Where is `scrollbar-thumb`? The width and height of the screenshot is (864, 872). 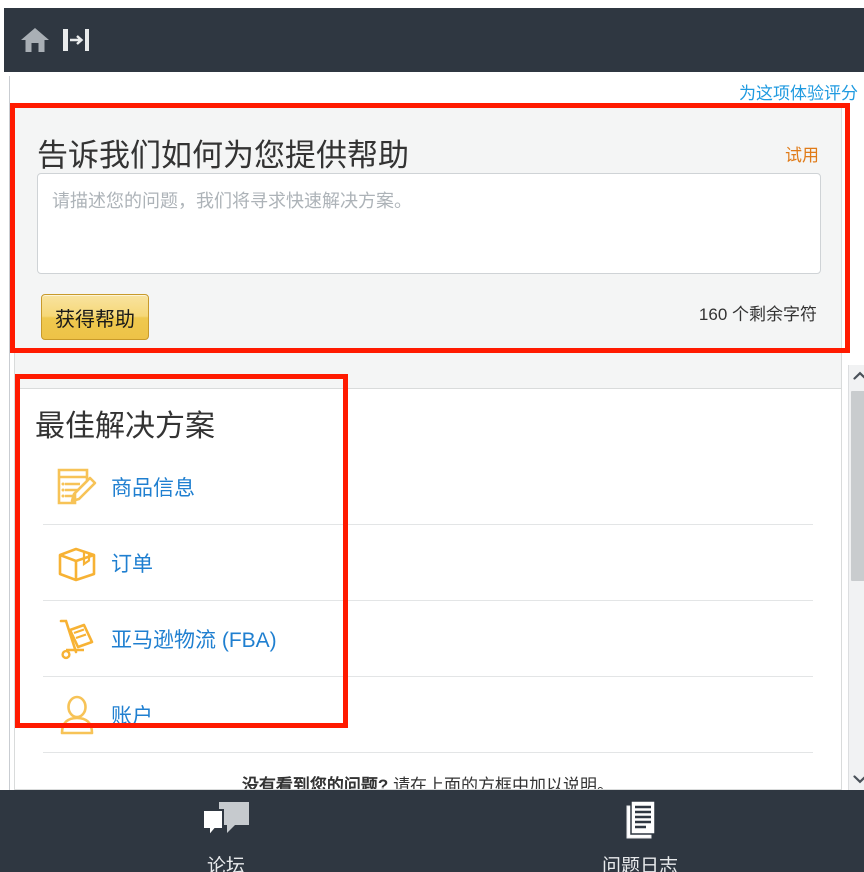
scrollbar-thumb is located at coordinates (857, 486).